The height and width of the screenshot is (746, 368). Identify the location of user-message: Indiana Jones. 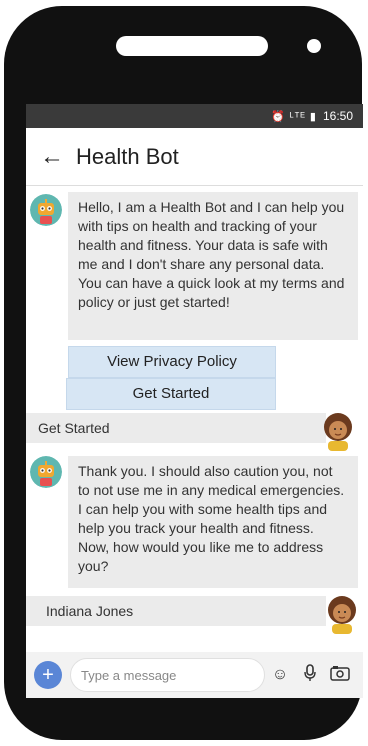
(176, 611).